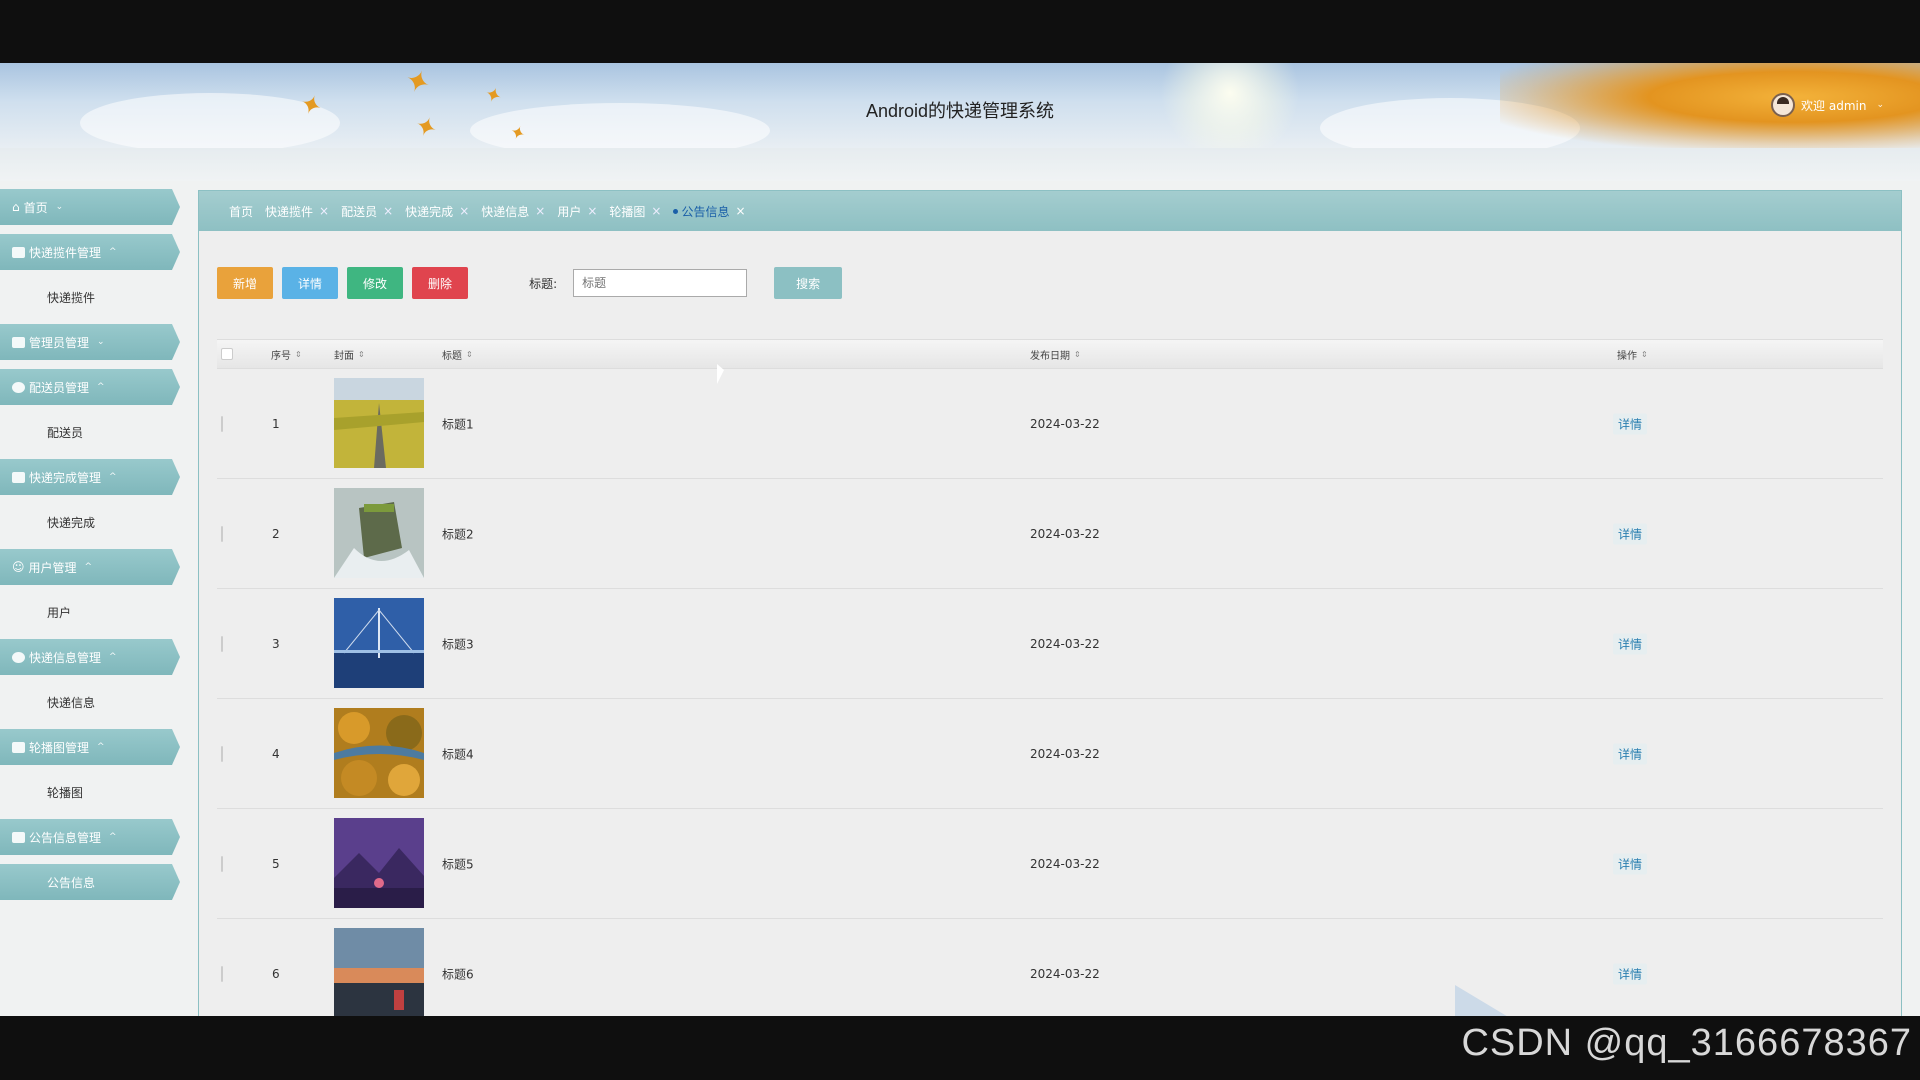  What do you see at coordinates (458, 754) in the screenshot?
I see `row-title: 标题4` at bounding box center [458, 754].